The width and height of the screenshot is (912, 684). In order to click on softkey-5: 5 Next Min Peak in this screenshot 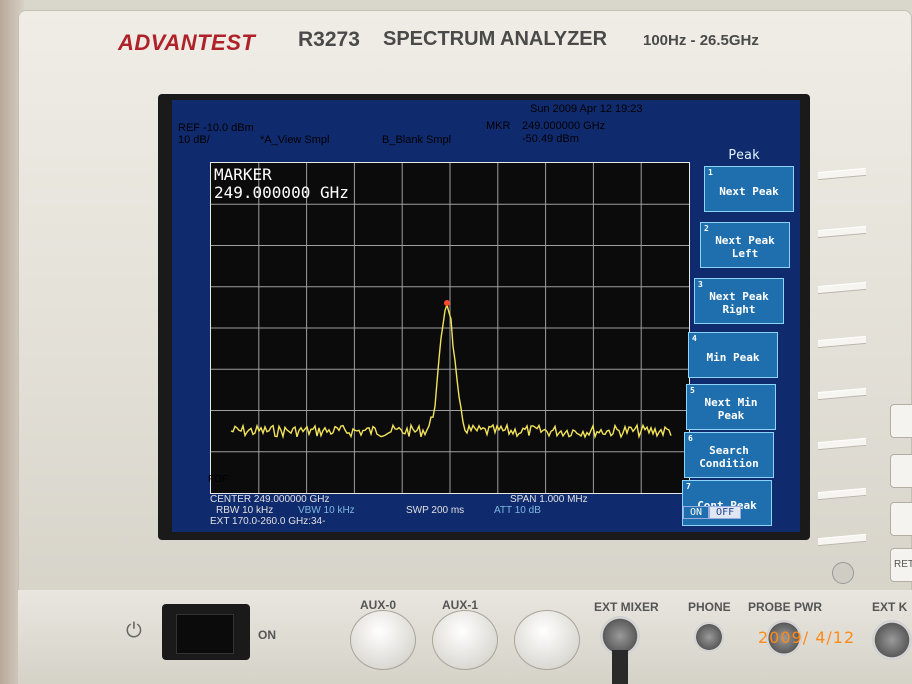, I will do `click(731, 407)`.